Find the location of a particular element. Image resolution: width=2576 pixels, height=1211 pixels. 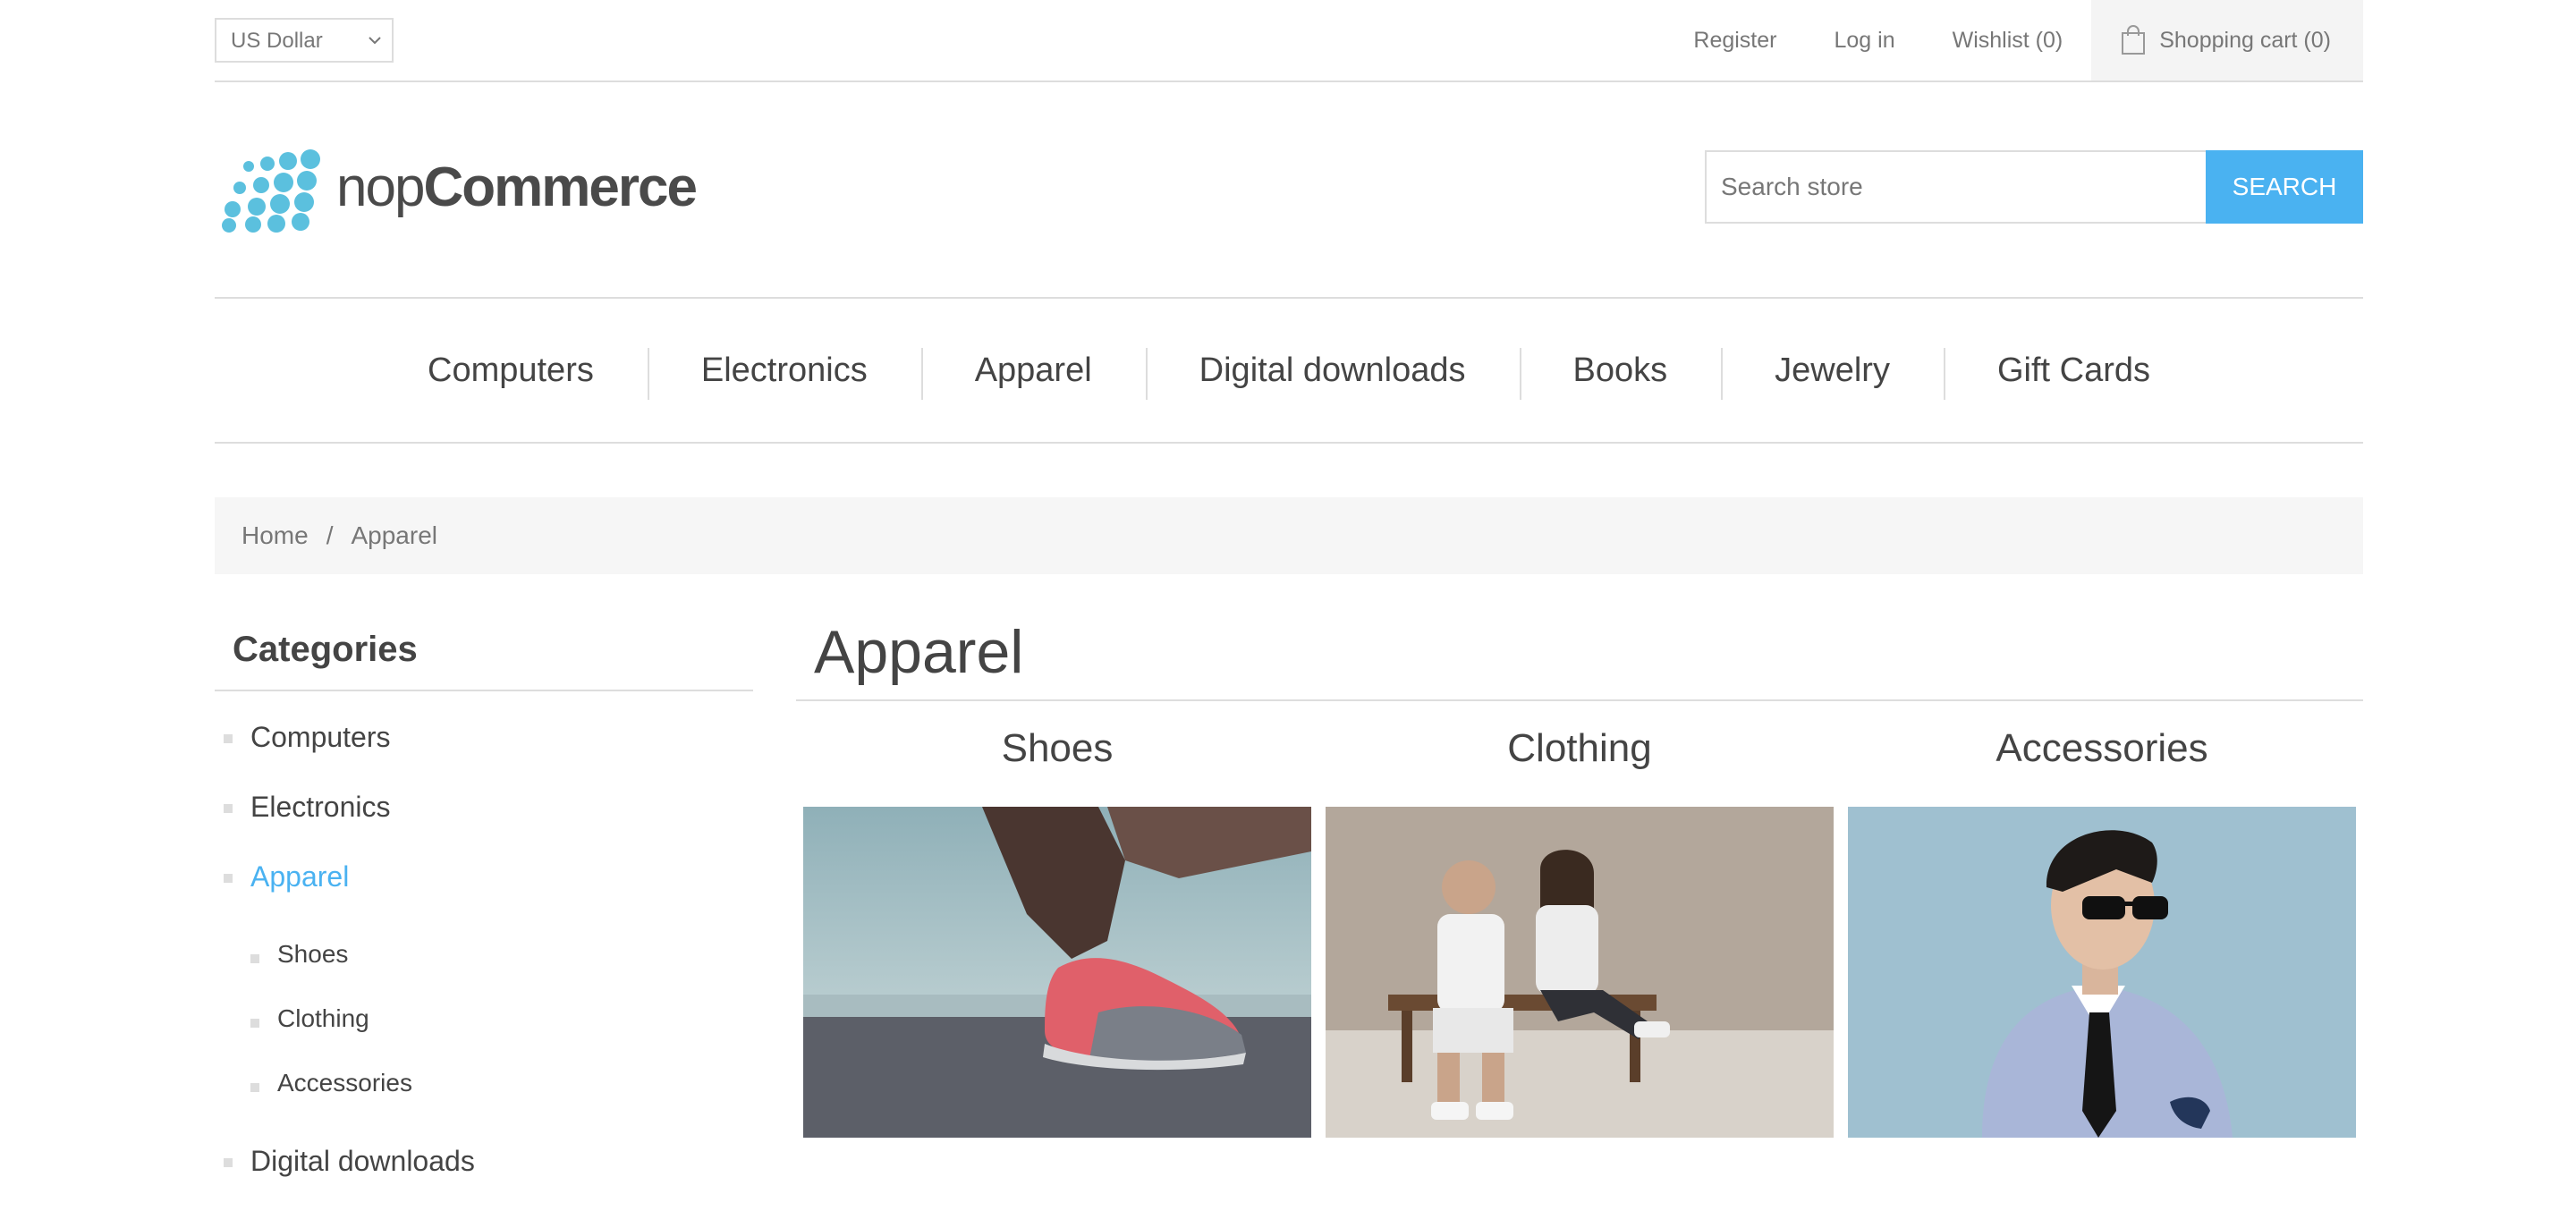

chevron-down-icon is located at coordinates (375, 41).